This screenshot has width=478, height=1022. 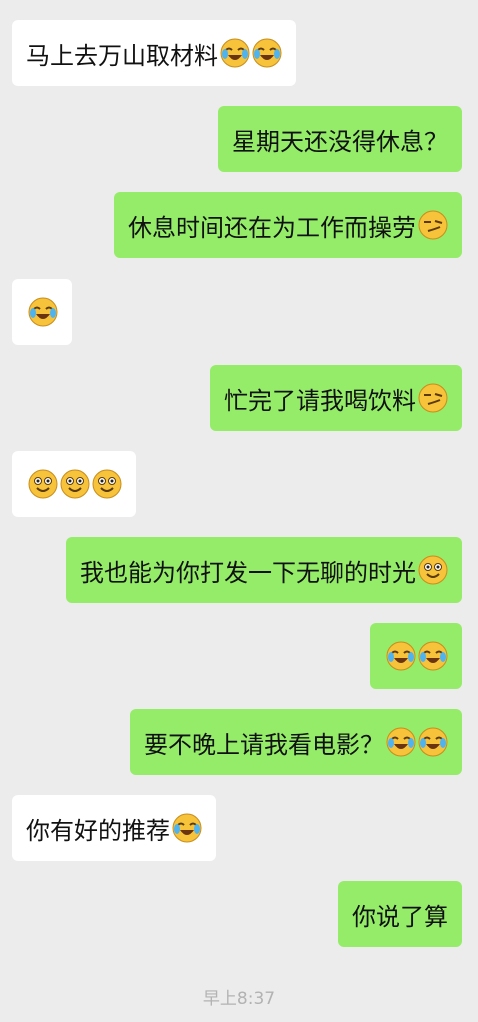 I want to click on message-text: 你说了算, so click(x=400, y=916).